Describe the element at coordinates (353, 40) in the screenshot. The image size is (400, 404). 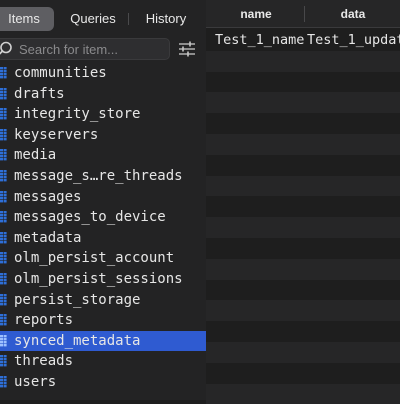
I see `cell-data: Test_1_update` at that location.